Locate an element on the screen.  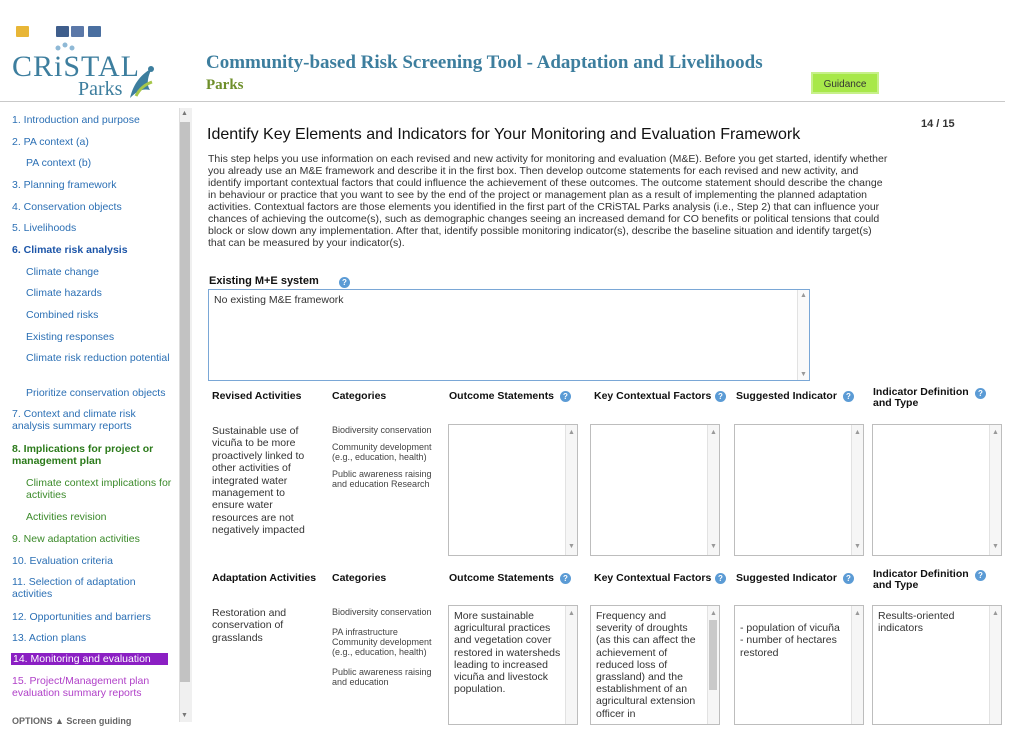
sidebar-item-climate-risk-analysis: 6. Climate risk analysis is located at coordinates (94, 250).